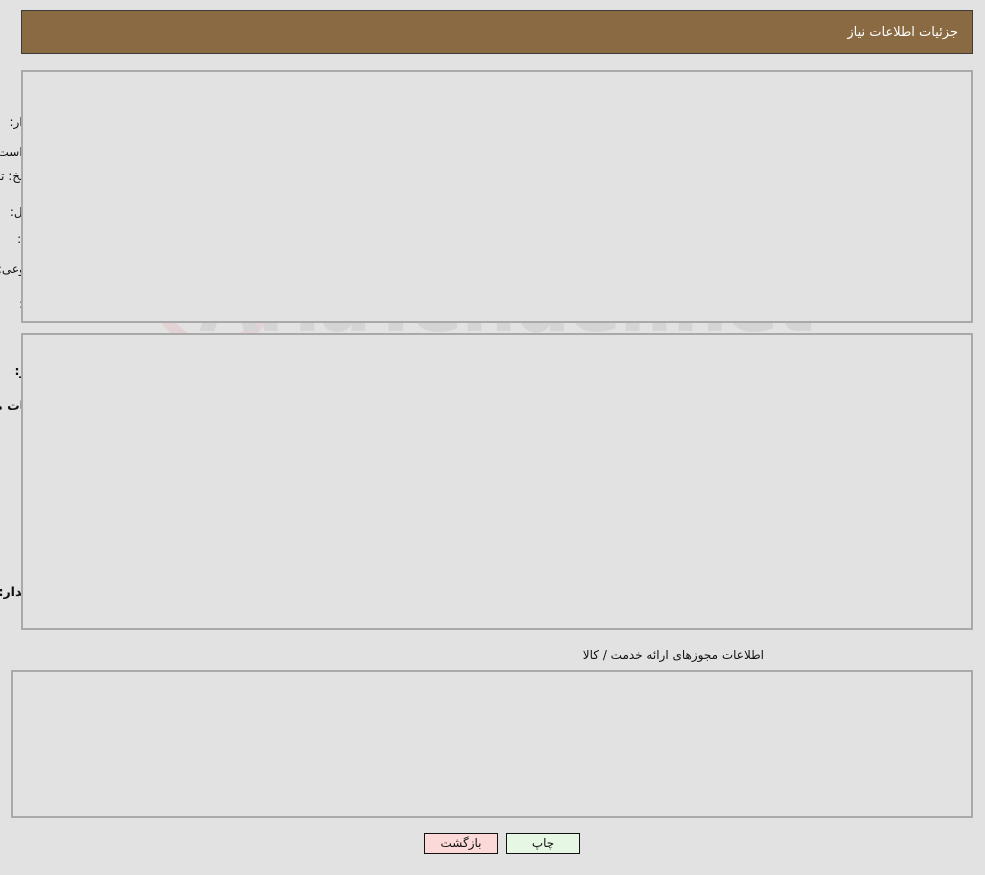  I want to click on print-button: چاپ, so click(544, 843).